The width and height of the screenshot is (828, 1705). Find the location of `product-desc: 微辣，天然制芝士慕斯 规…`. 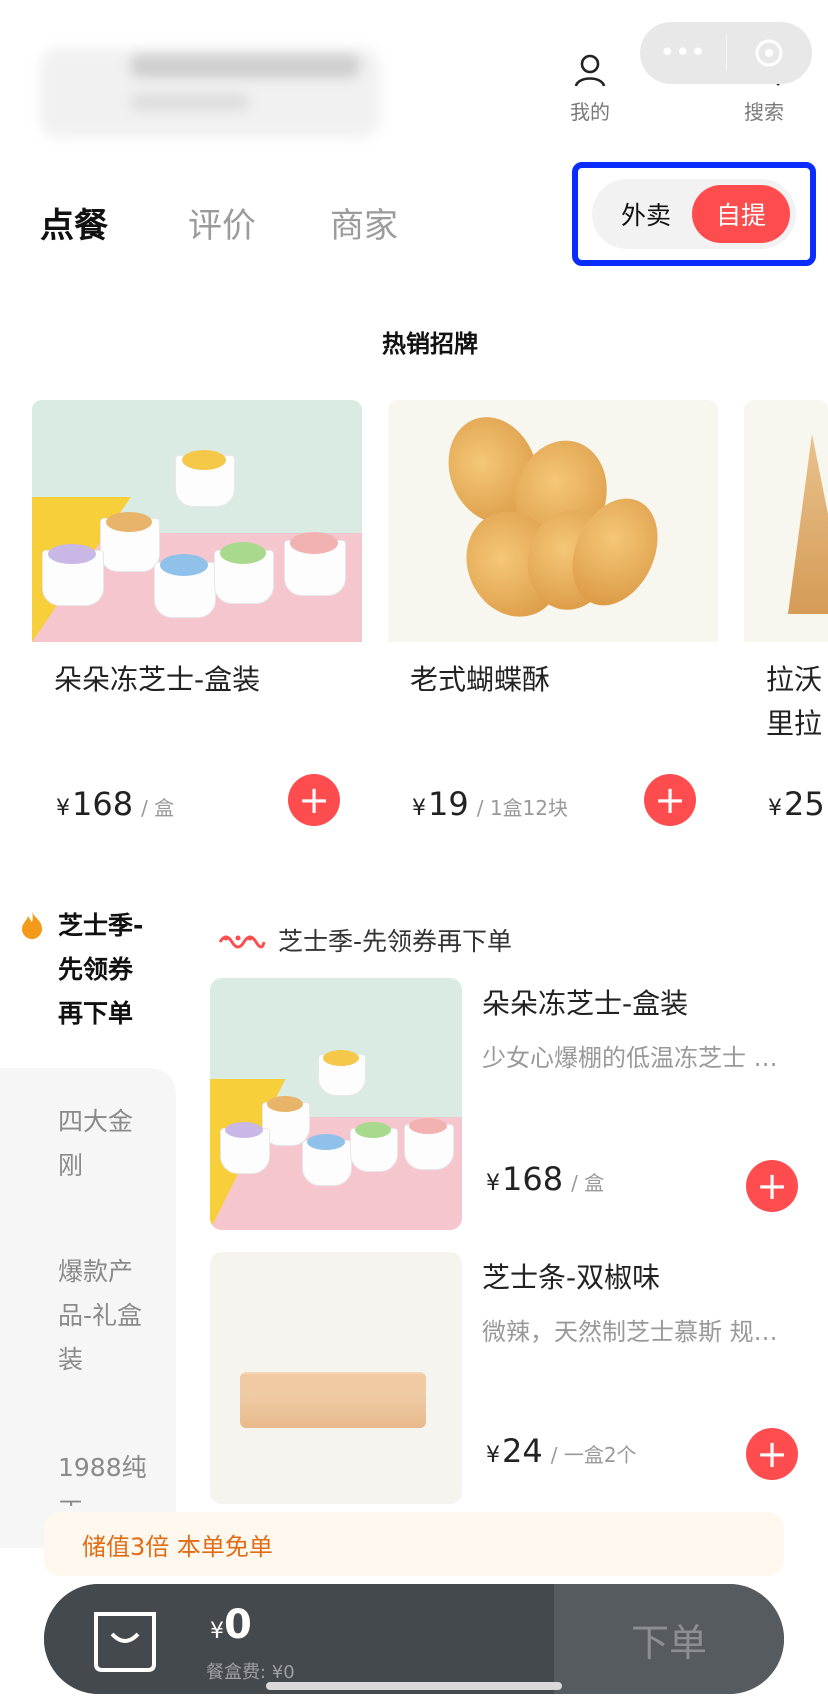

product-desc: 微辣，天然制芝士慕斯 规… is located at coordinates (630, 1332).